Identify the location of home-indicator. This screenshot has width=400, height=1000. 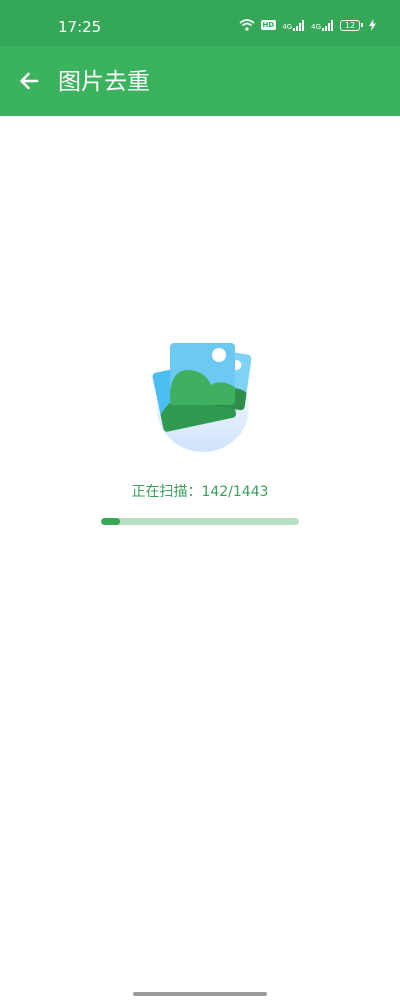
(200, 994).